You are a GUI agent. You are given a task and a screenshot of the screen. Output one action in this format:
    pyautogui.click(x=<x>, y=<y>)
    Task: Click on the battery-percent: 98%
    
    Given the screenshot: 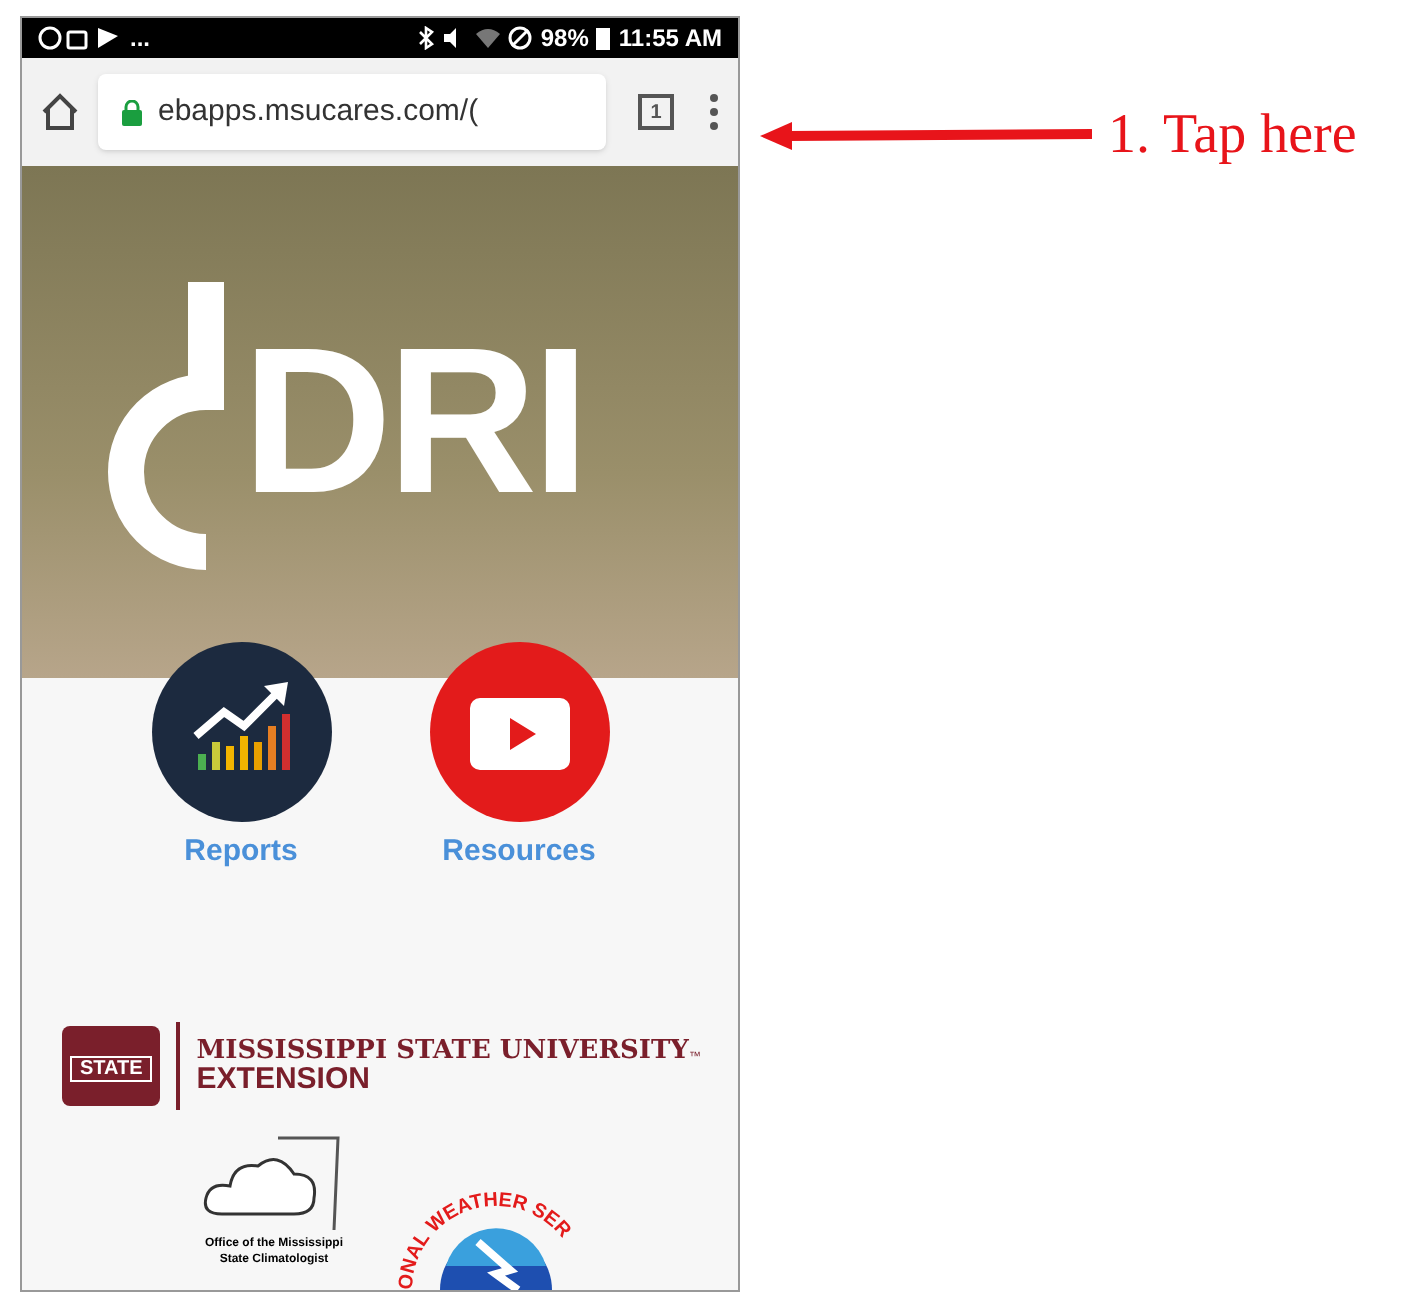 What is the action you would take?
    pyautogui.click(x=564, y=39)
    